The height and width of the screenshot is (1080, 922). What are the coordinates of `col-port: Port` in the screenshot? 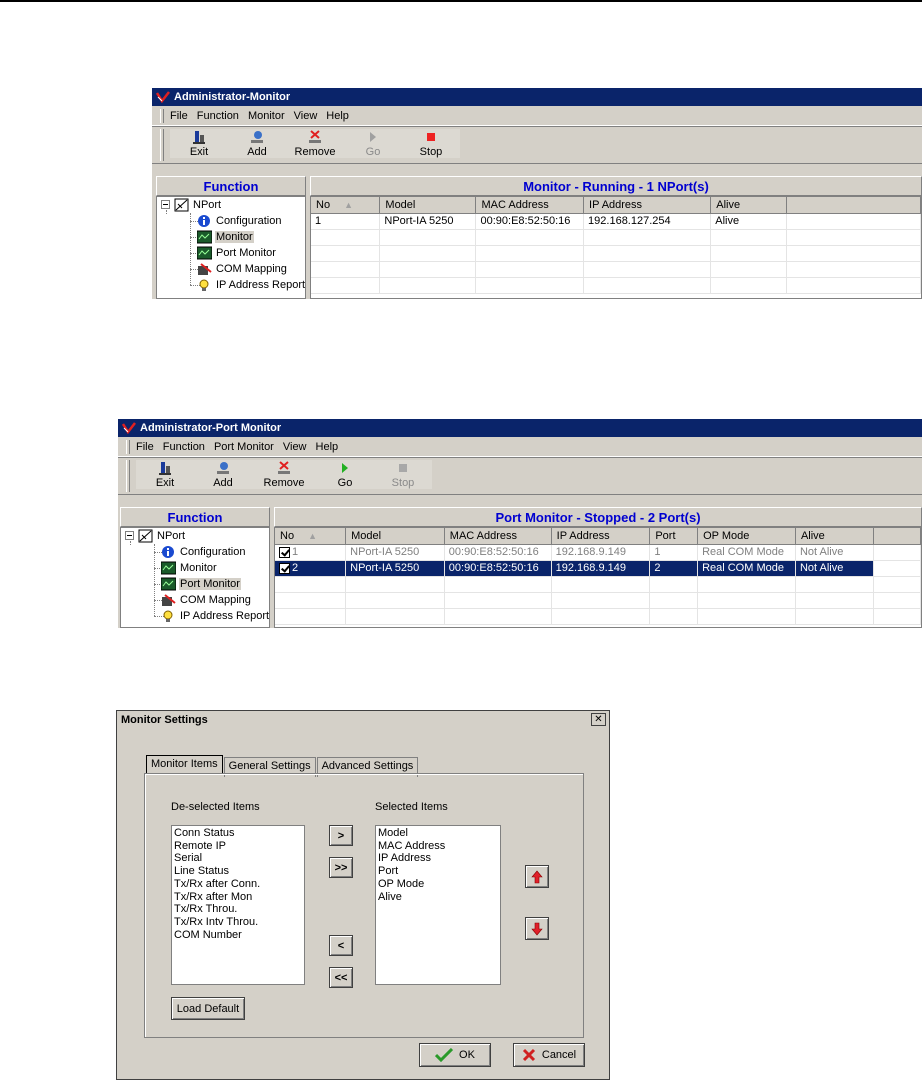 It's located at (674, 536).